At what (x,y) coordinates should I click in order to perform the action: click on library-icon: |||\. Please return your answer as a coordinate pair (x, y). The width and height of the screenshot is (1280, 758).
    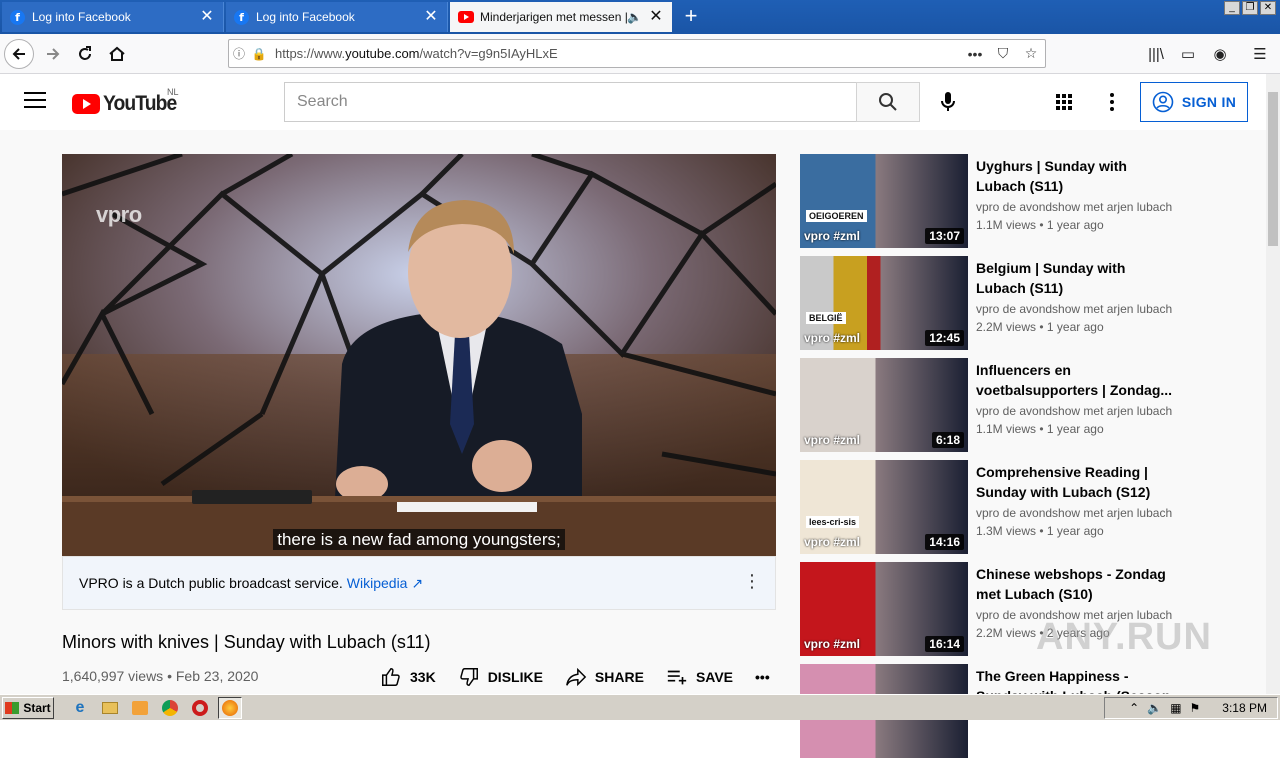
    Looking at the image, I should click on (1156, 54).